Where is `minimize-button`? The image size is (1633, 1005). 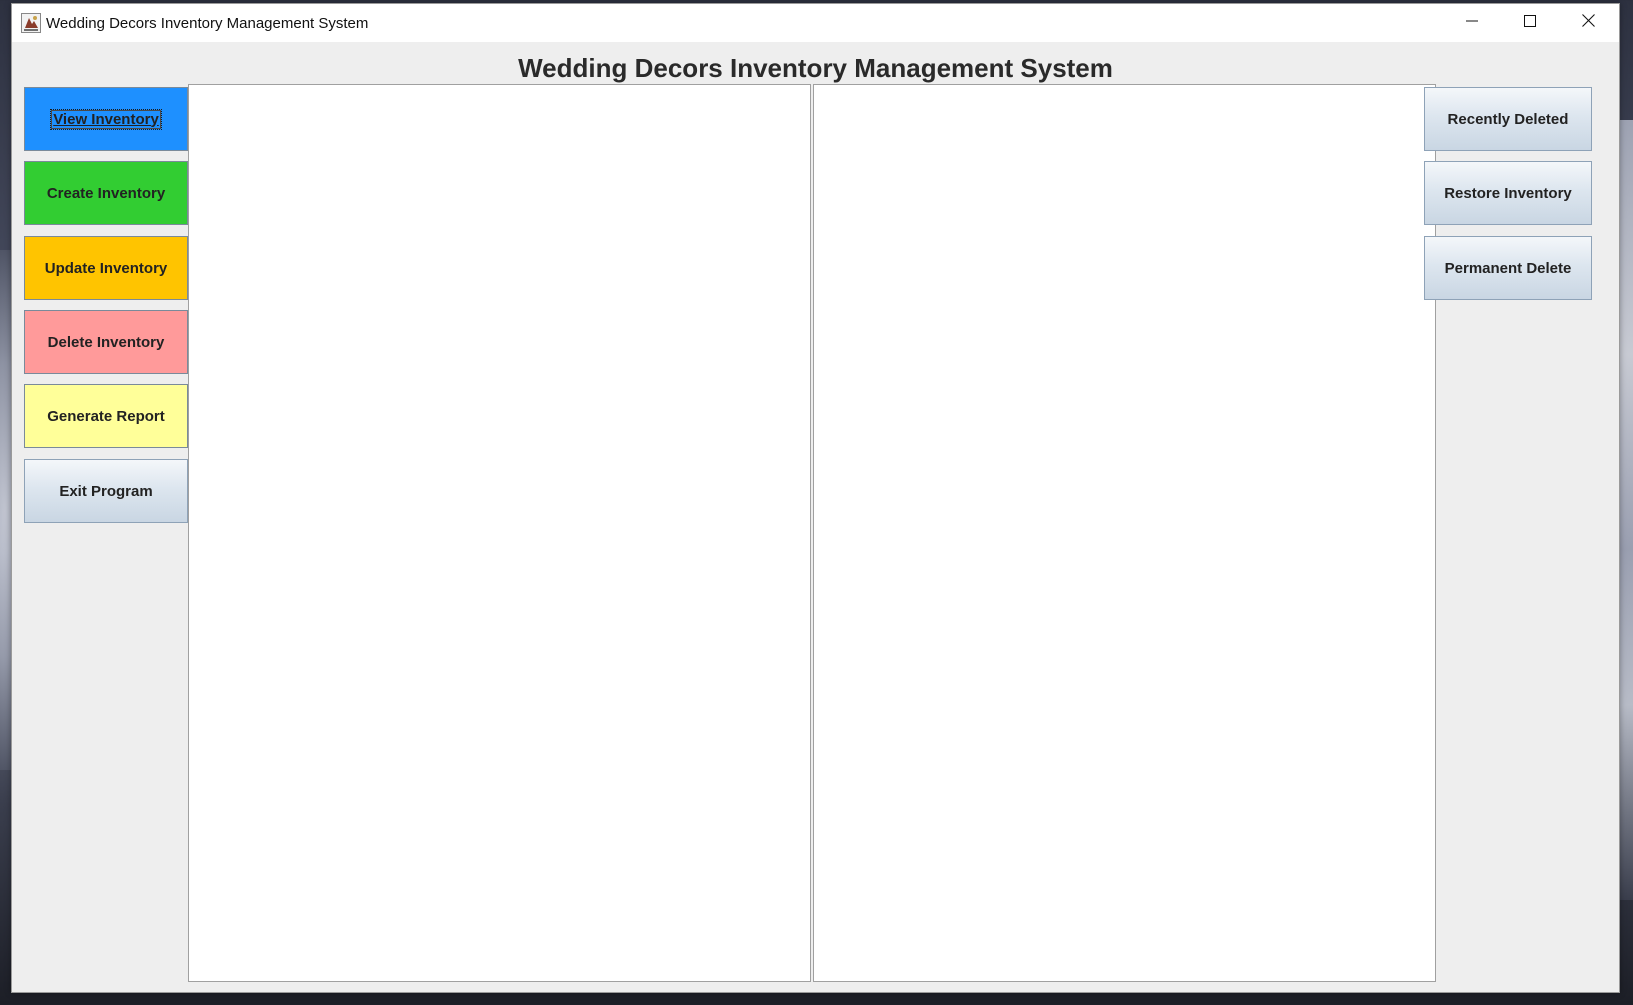
minimize-button is located at coordinates (1472, 23).